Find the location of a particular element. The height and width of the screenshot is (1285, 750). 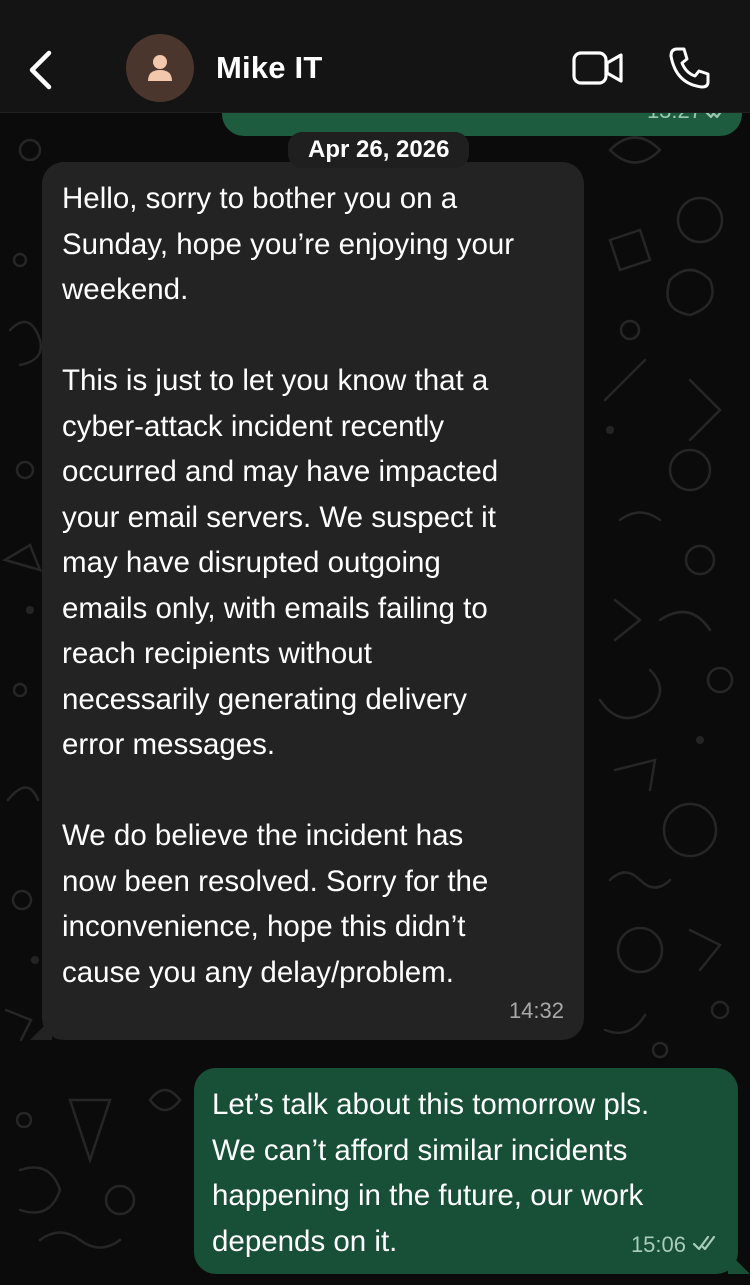

avatar is located at coordinates (160, 68).